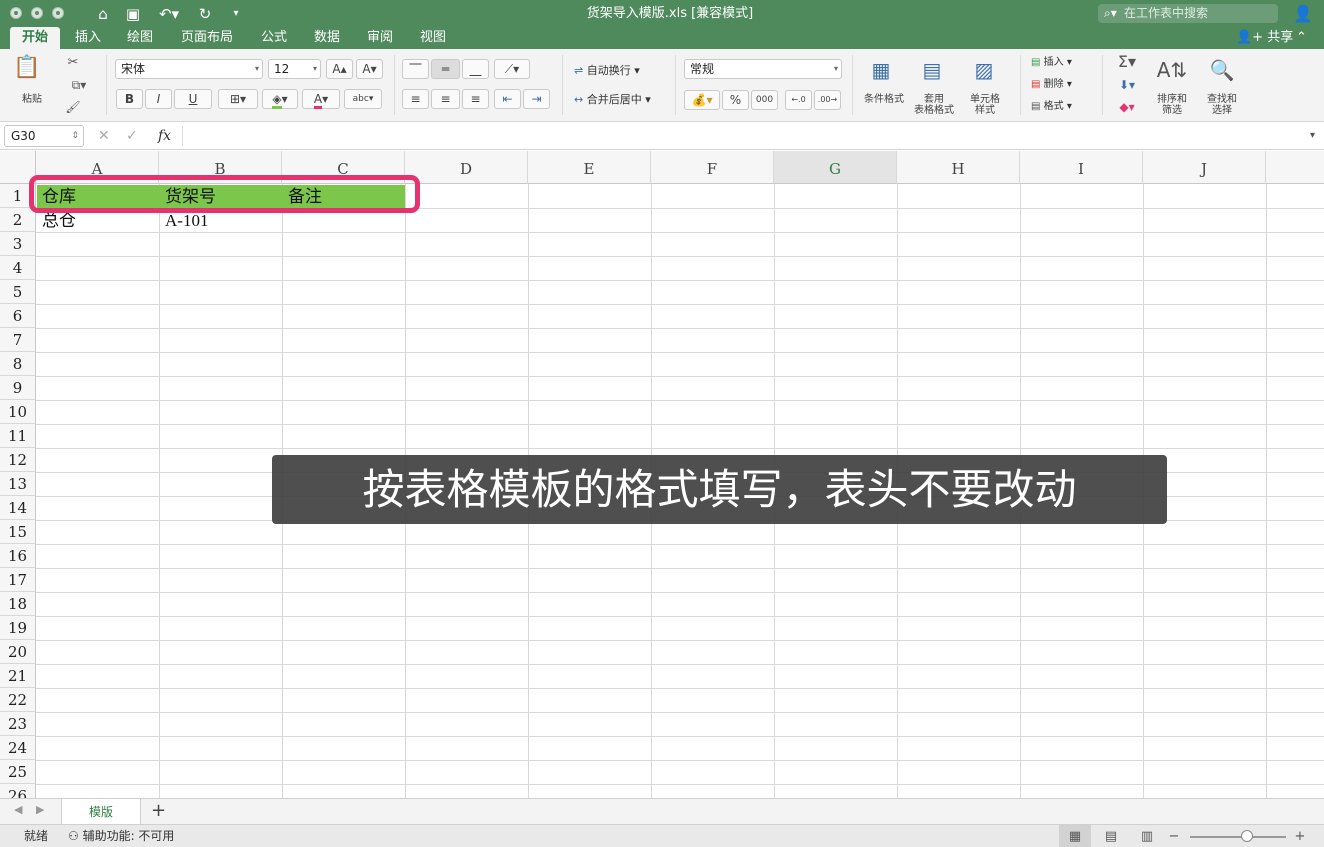 Image resolution: width=1324 pixels, height=847 pixels. I want to click on wrap-text-button: ⇌ 自动换行 ▾, so click(607, 71).